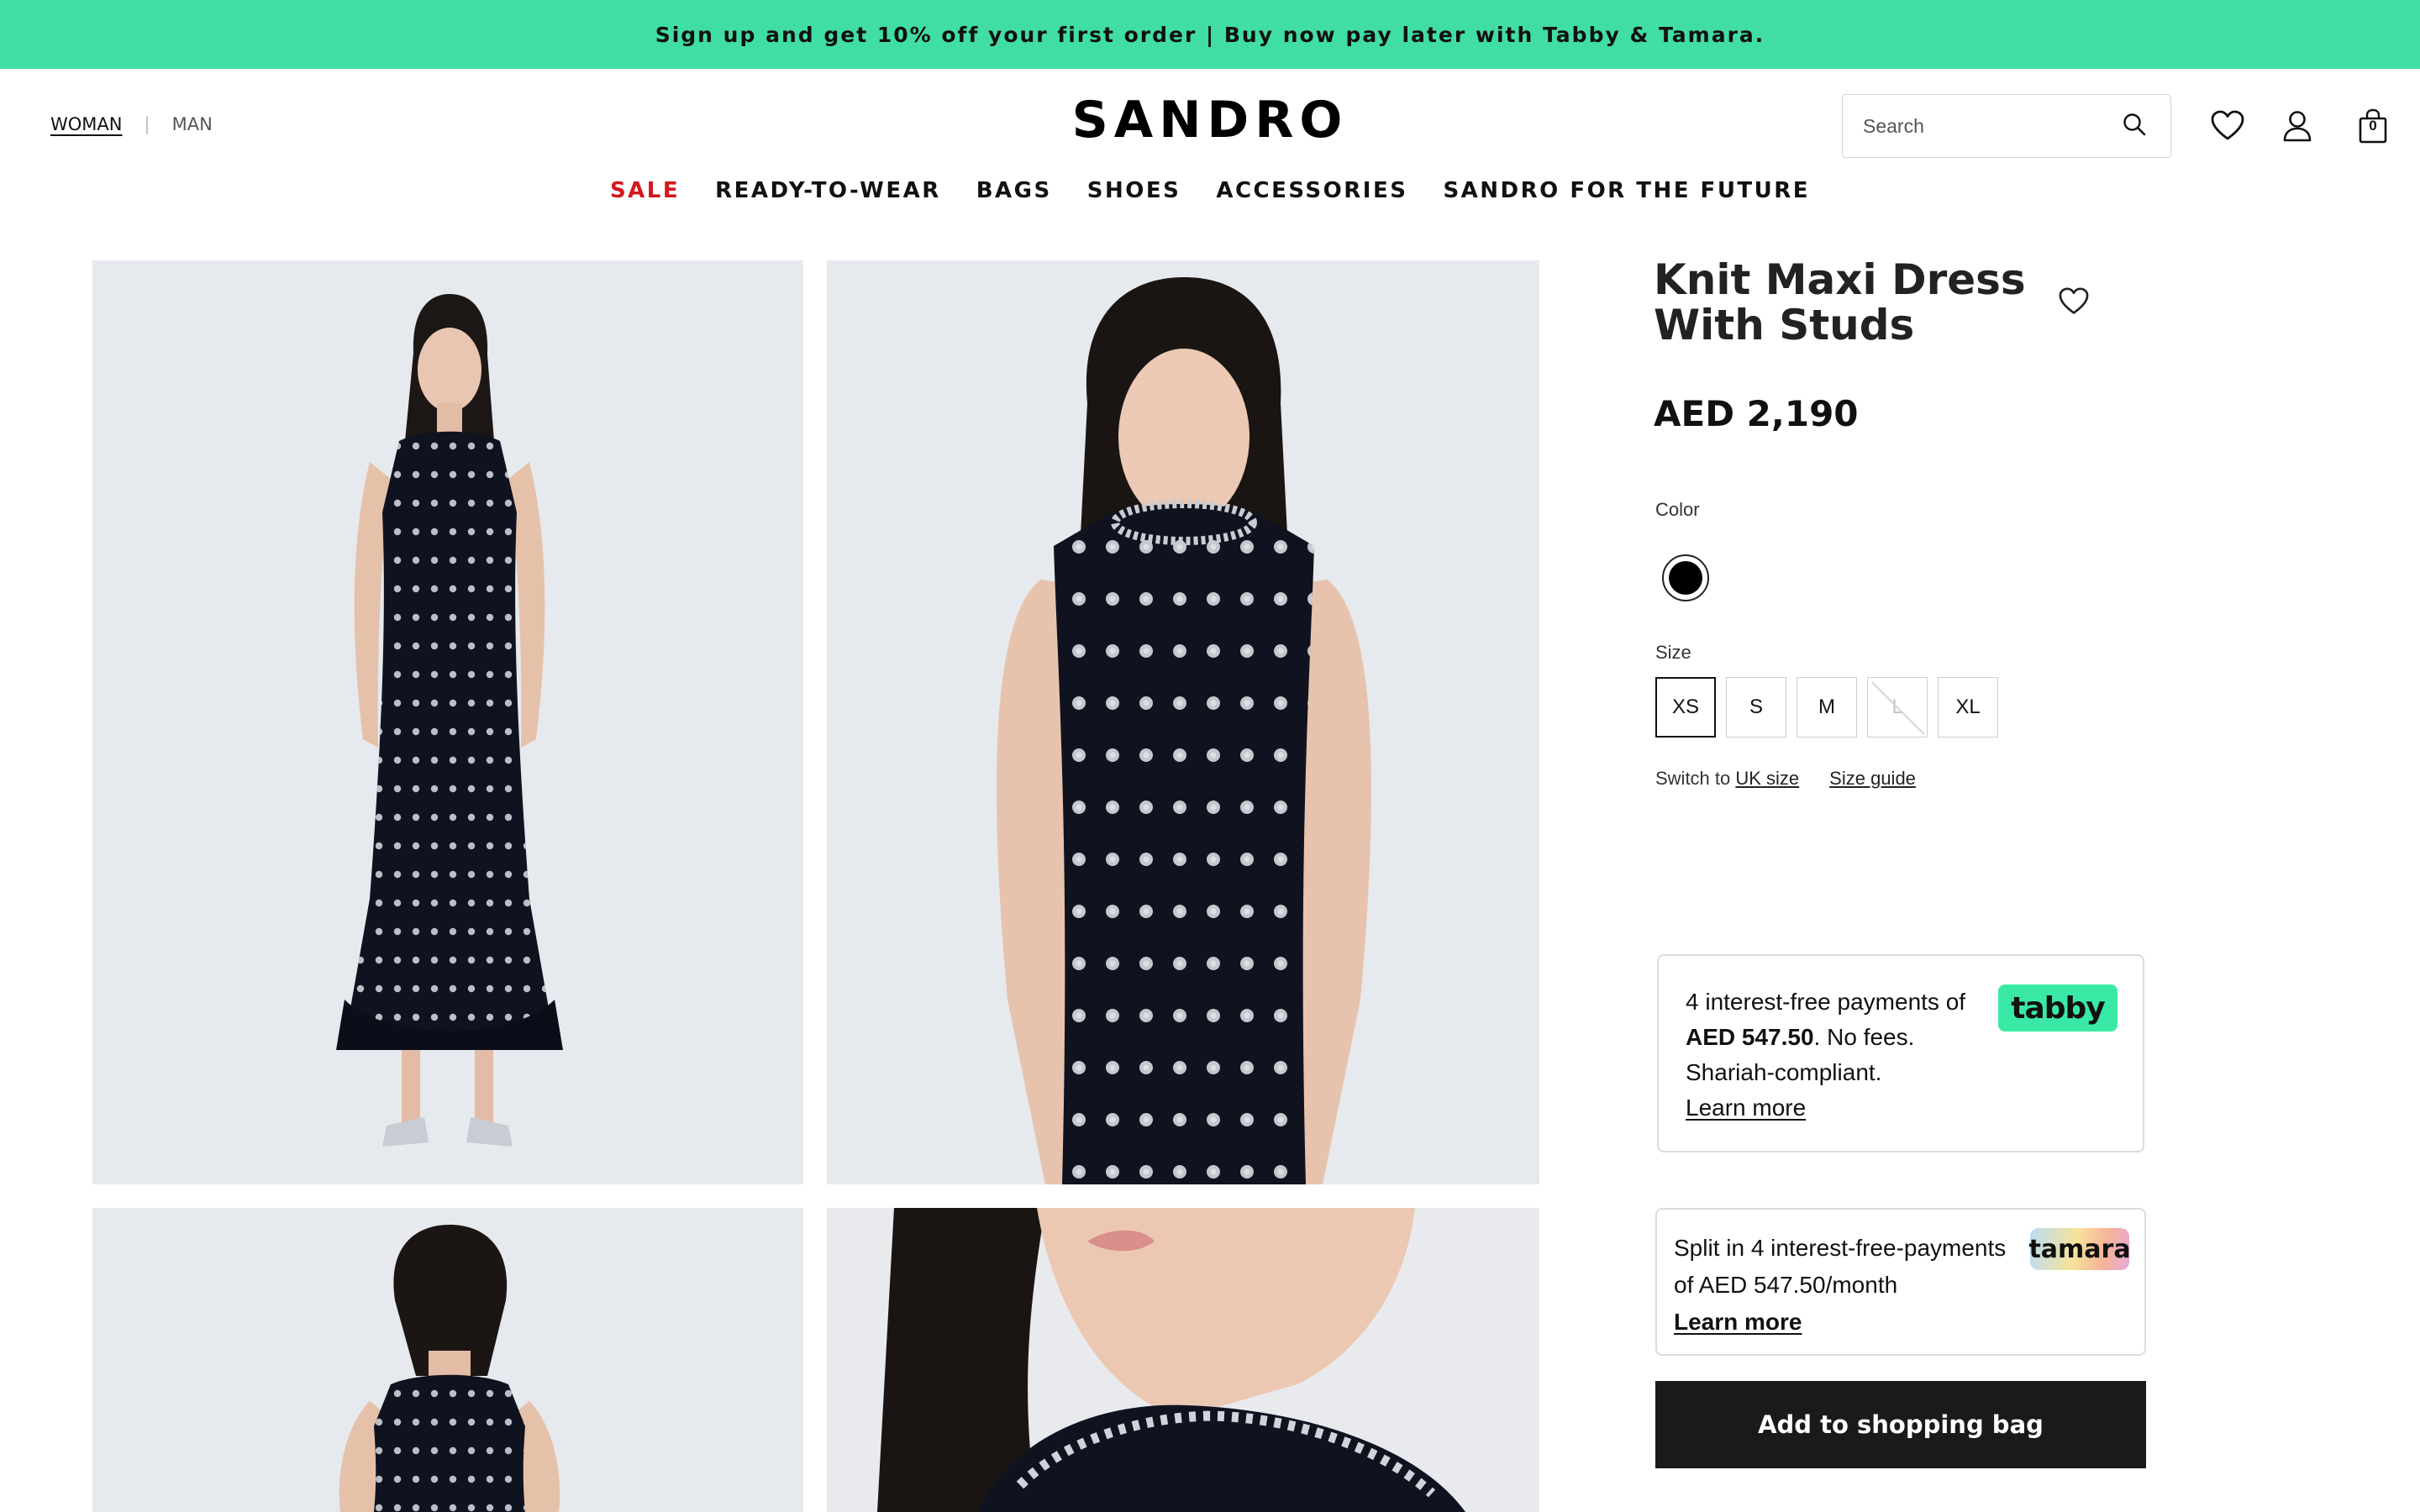 The height and width of the screenshot is (1512, 2420). I want to click on nav-item-ready-to-wear: READY-TO-WEAR, so click(828, 190).